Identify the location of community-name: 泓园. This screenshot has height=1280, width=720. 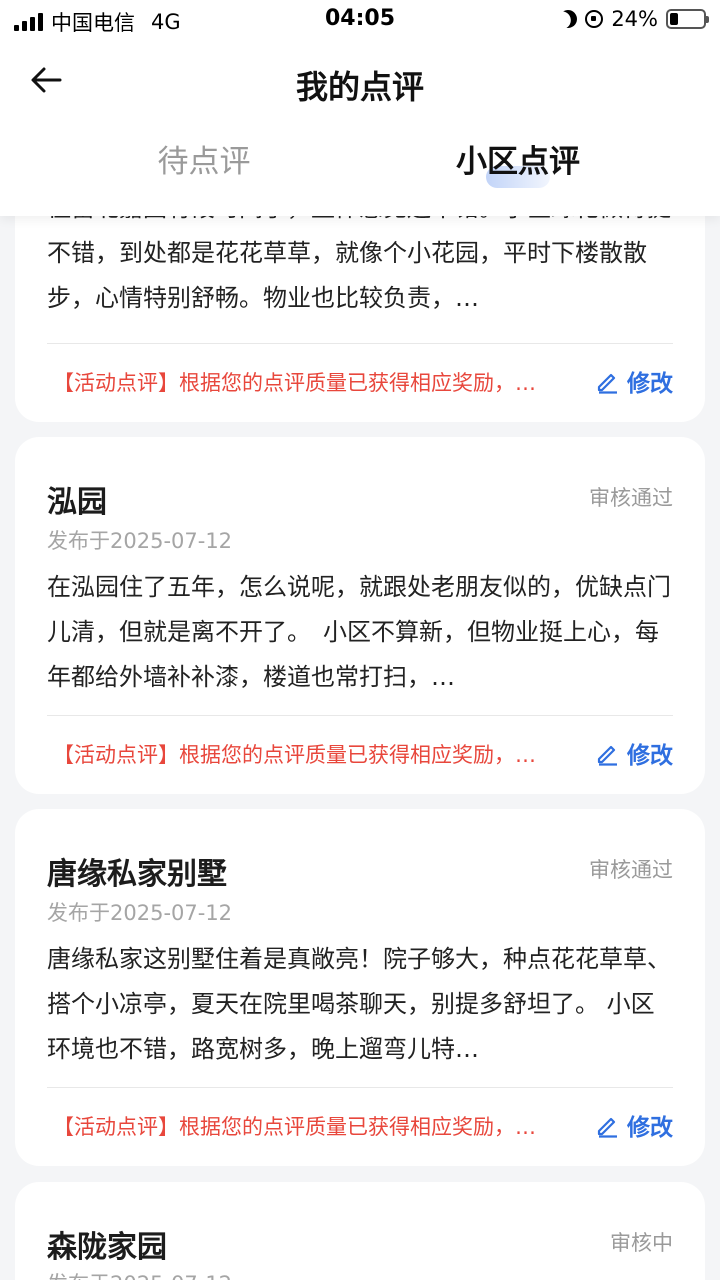
(77, 502).